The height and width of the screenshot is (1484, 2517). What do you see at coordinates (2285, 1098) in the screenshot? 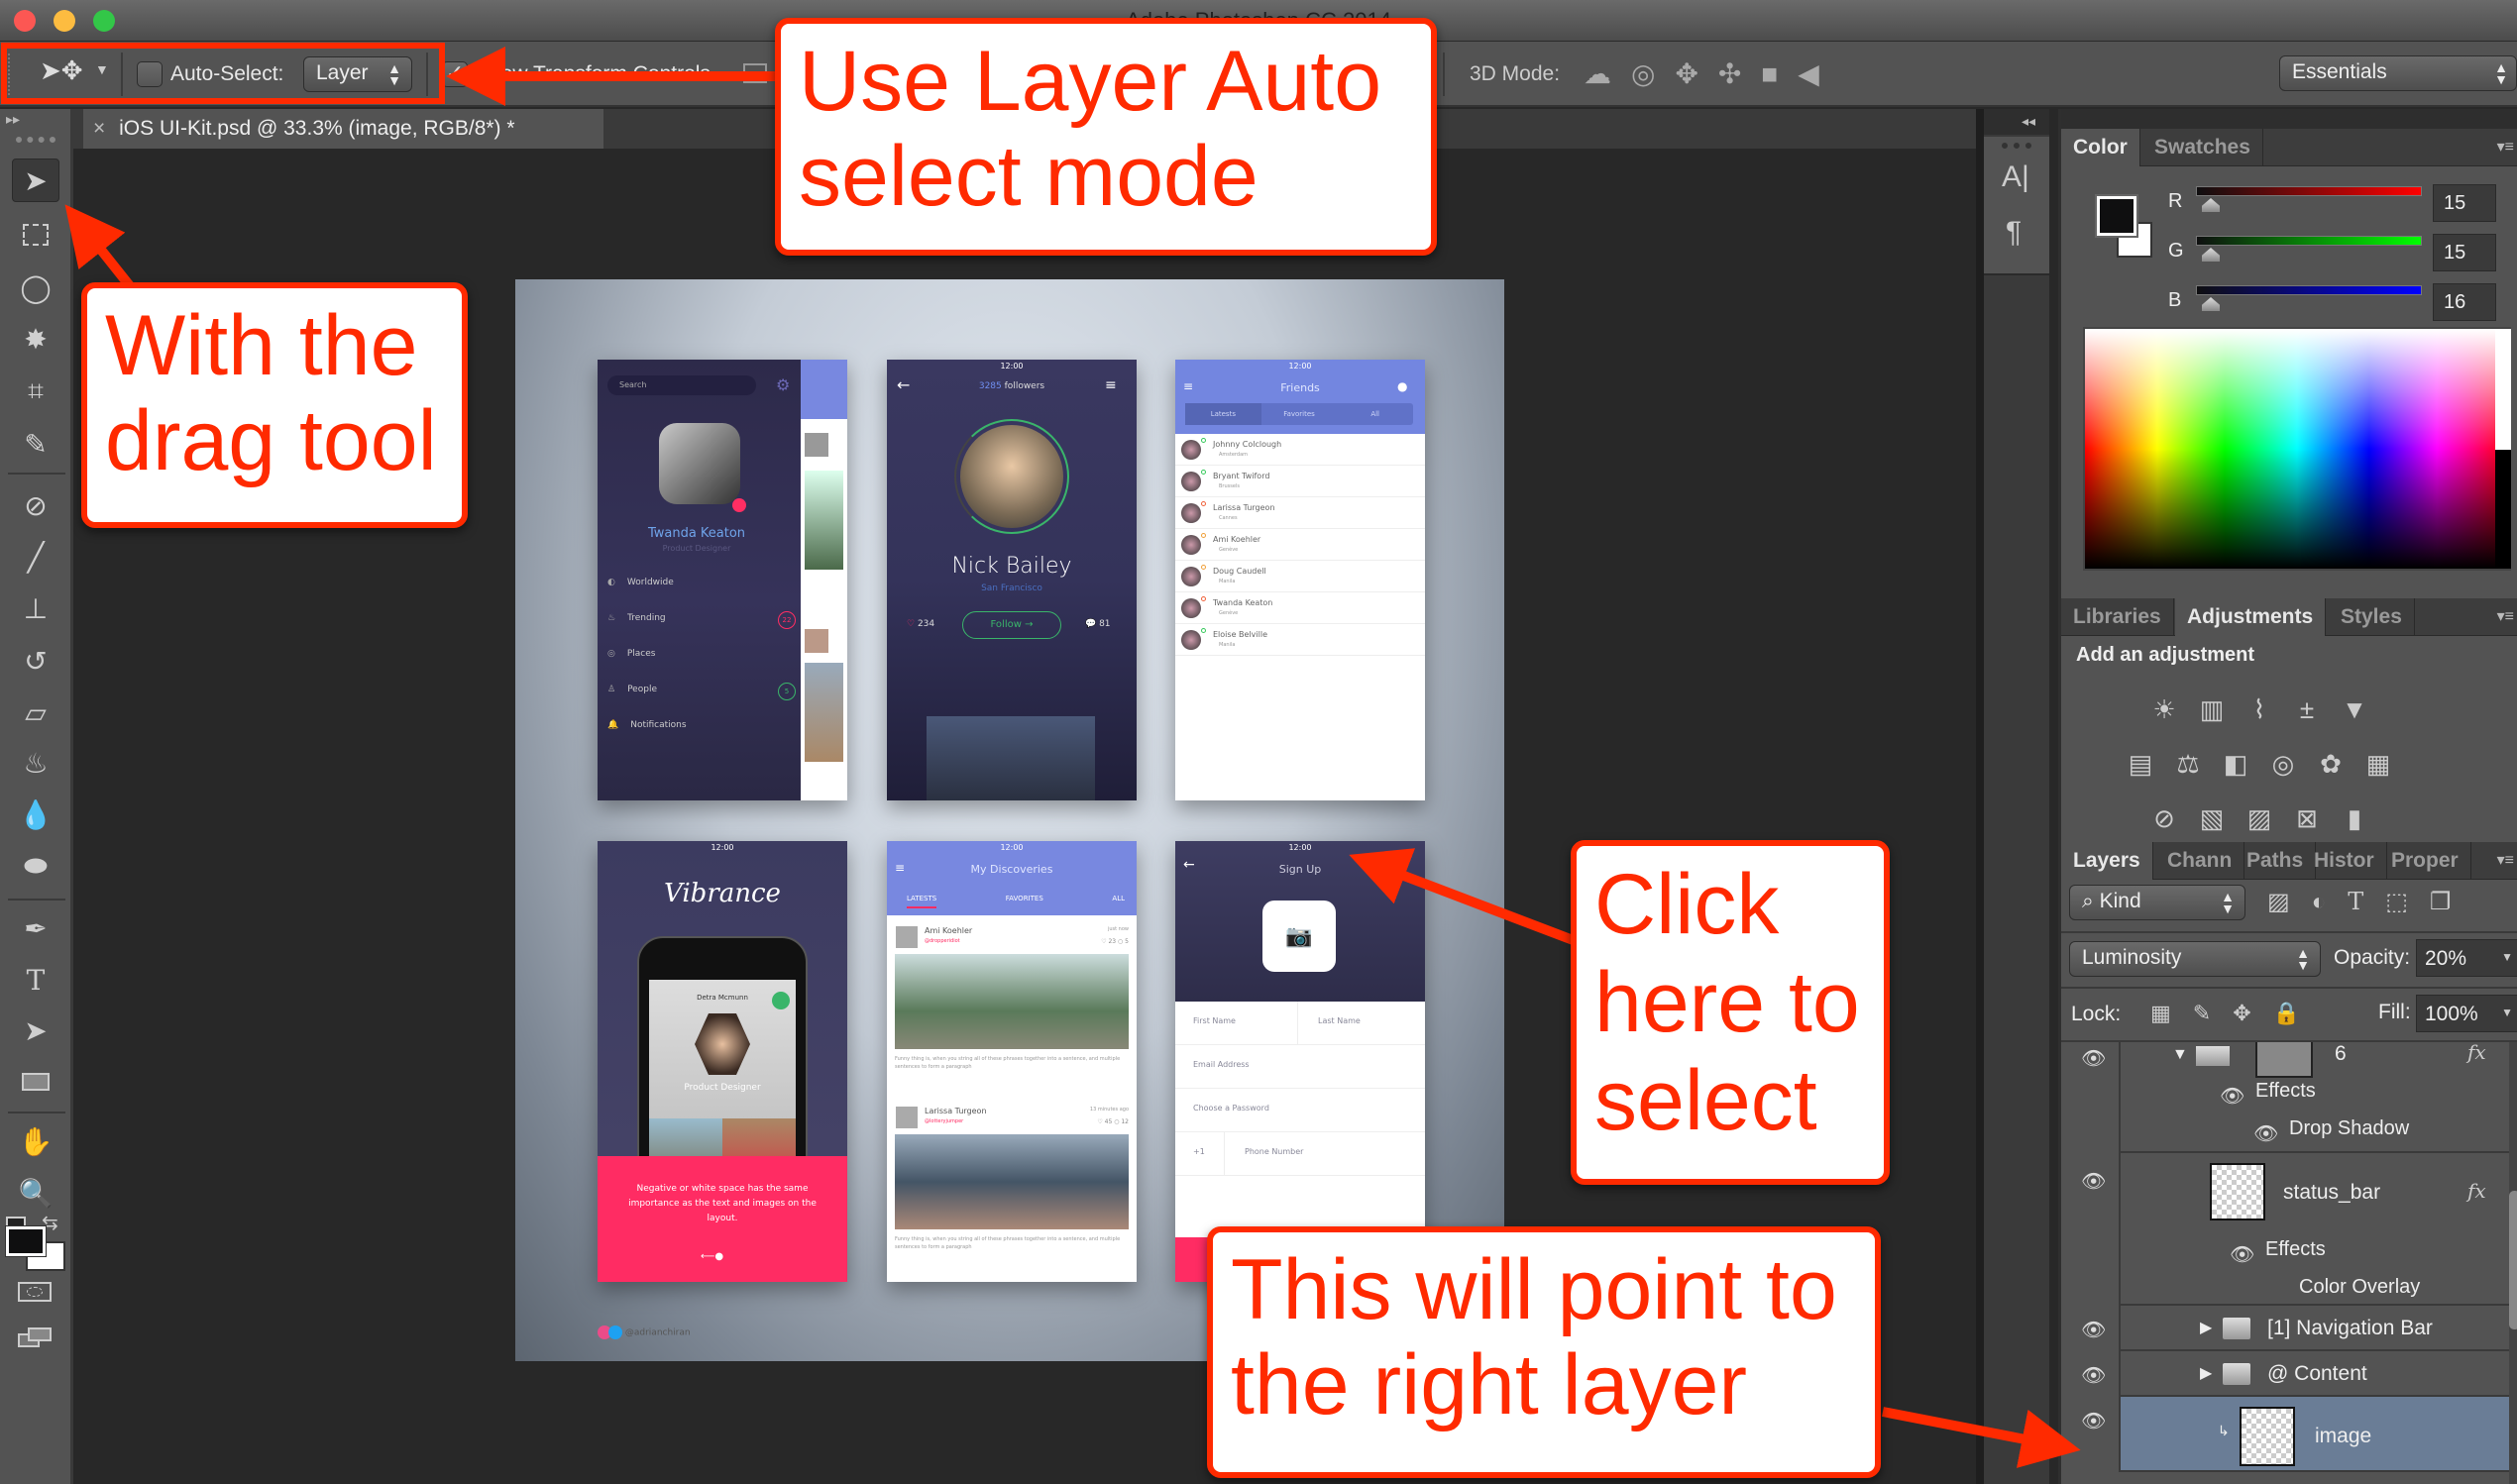
I see `layer-row: 👁 ▼ 6 fx 👁 Effects 👁 Drop Shadow` at bounding box center [2285, 1098].